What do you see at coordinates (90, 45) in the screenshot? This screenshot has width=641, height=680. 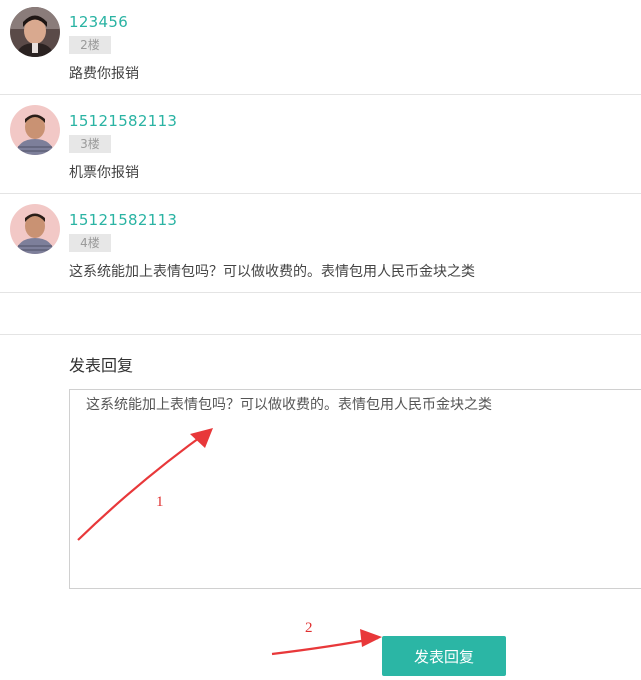 I see `floor-badge: 2楼` at bounding box center [90, 45].